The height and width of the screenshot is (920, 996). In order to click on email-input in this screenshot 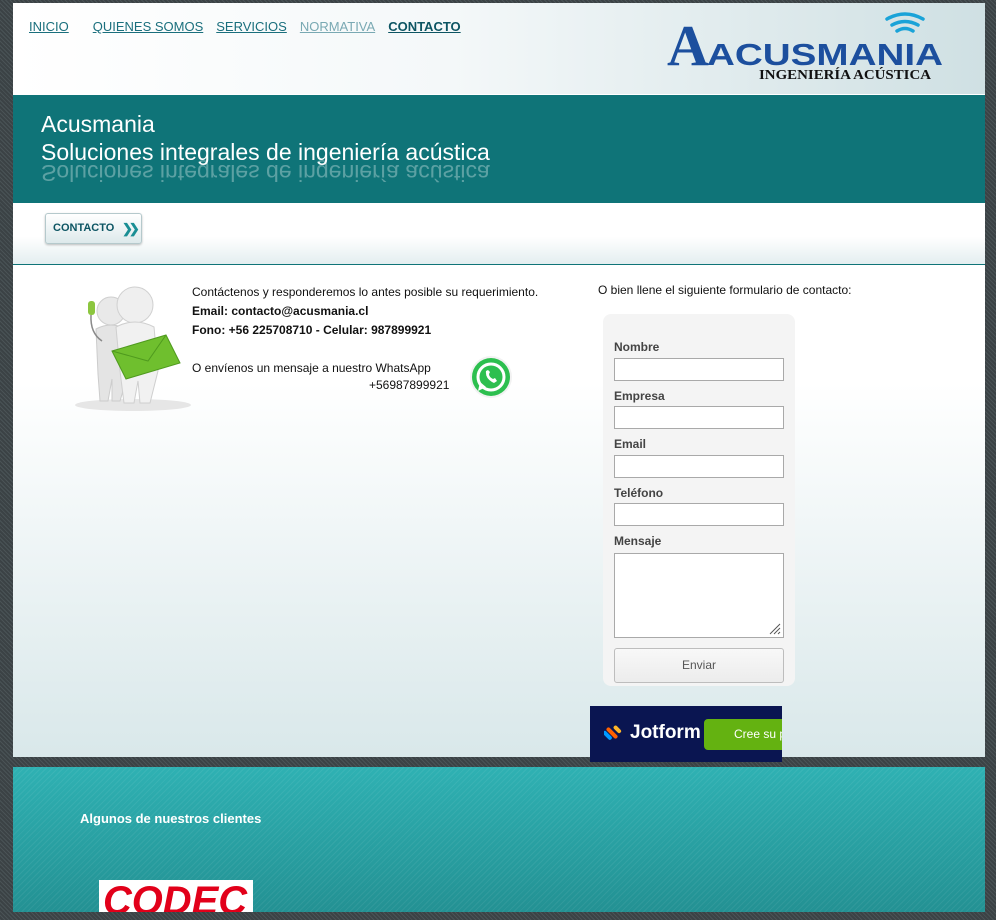, I will do `click(699, 466)`.